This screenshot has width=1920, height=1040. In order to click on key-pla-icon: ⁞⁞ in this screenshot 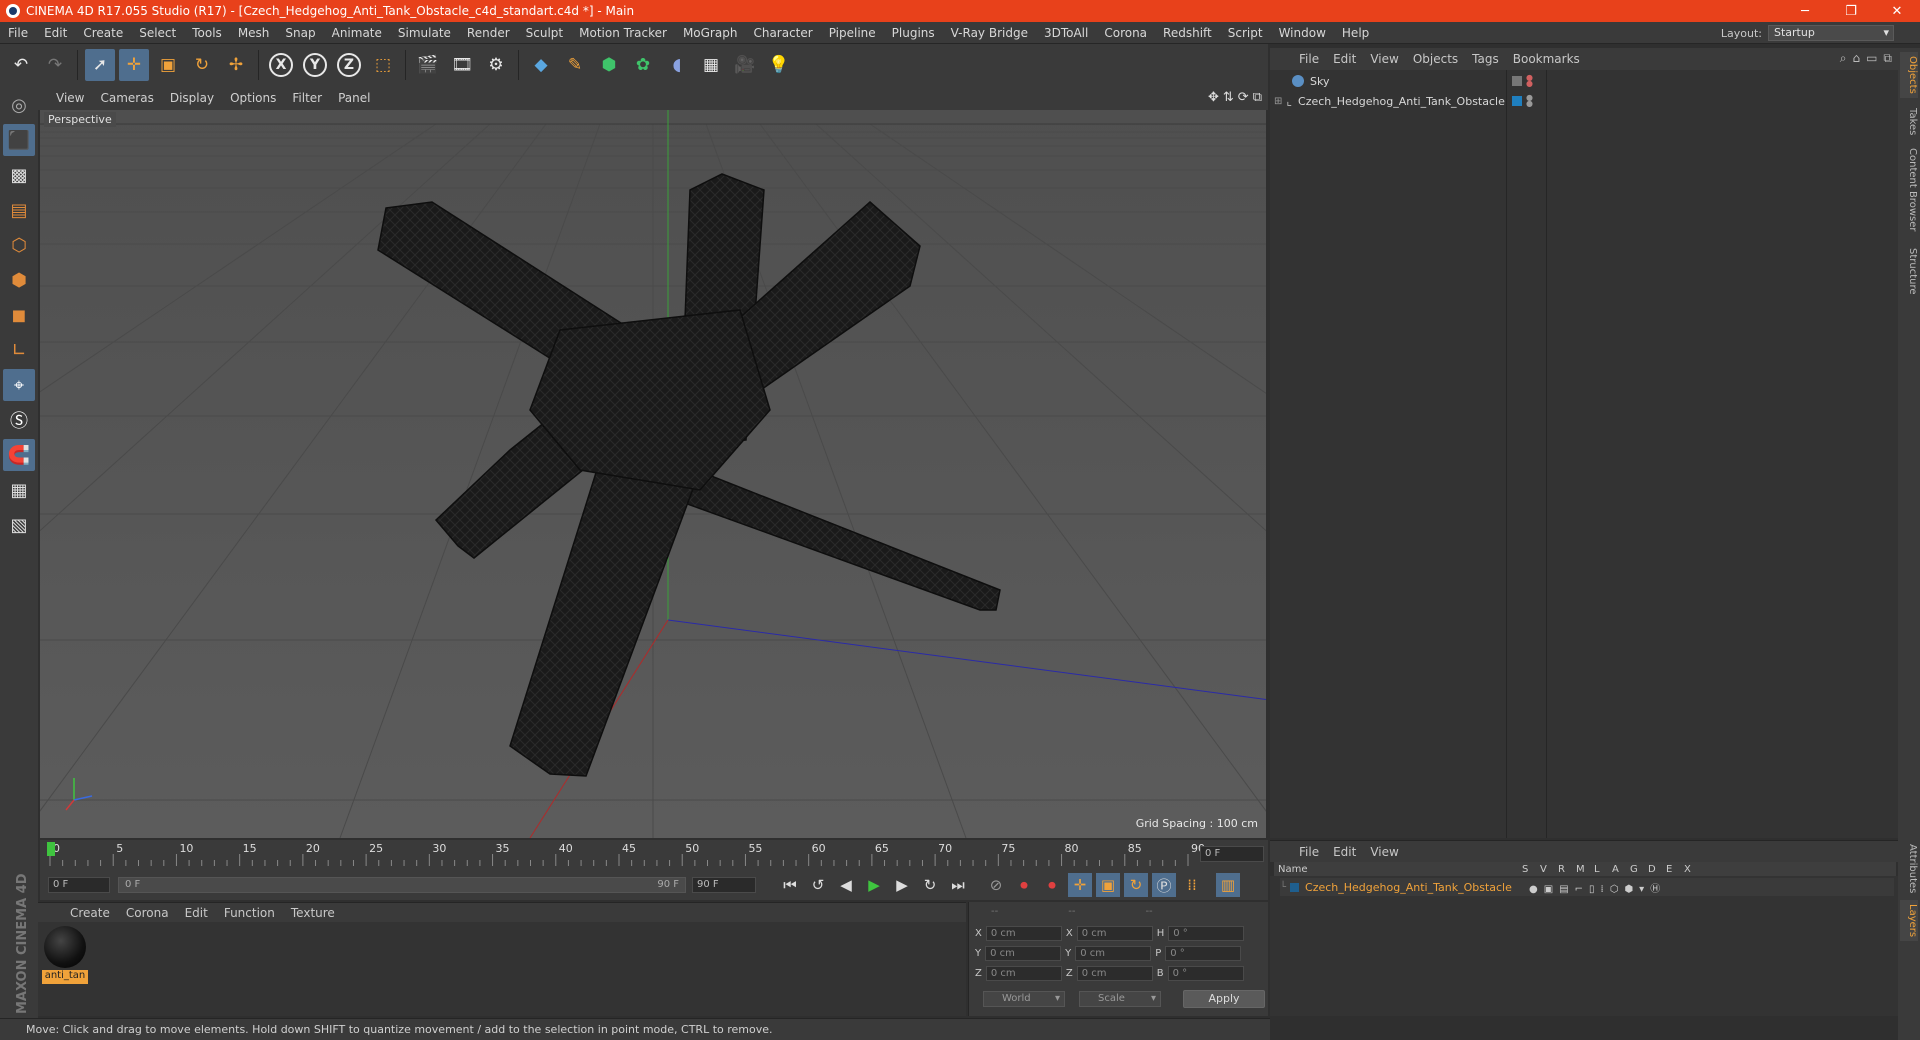, I will do `click(1192, 885)`.